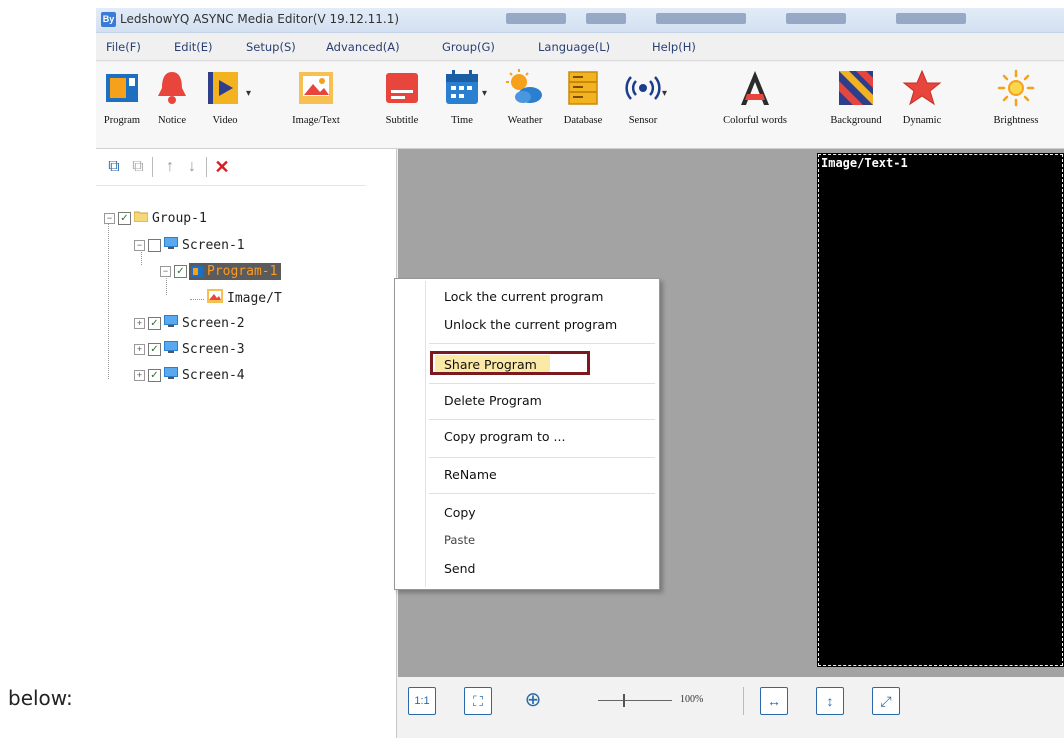 The width and height of the screenshot is (1064, 738). I want to click on toolbar-notice-button: Notice, so click(172, 97).